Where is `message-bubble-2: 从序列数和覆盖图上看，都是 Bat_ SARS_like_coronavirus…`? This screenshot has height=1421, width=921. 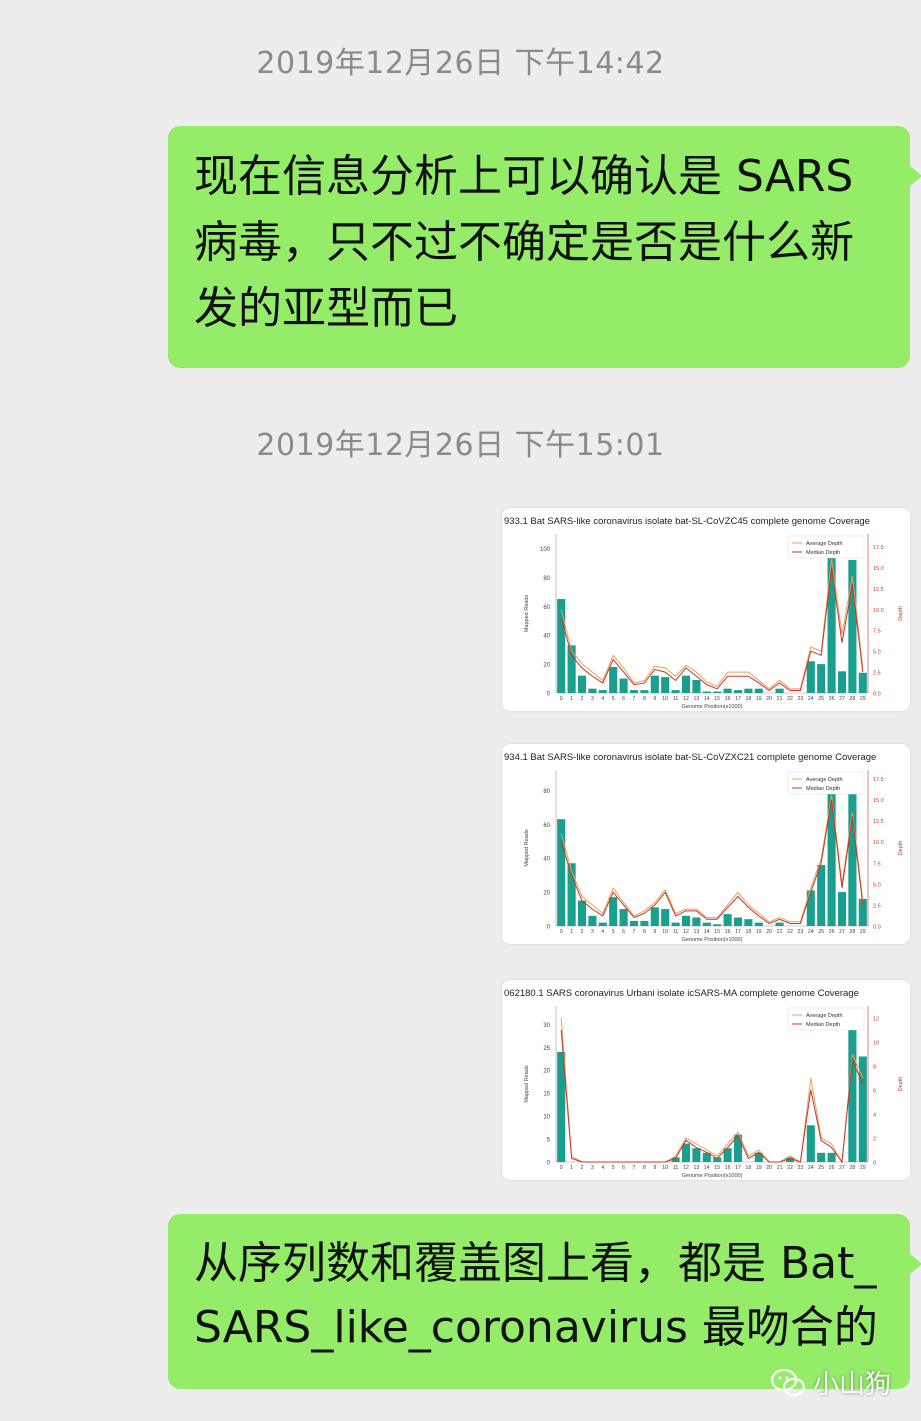 message-bubble-2: 从序列数和覆盖图上看，都是 Bat_ SARS_like_coronavirus… is located at coordinates (544, 1301).